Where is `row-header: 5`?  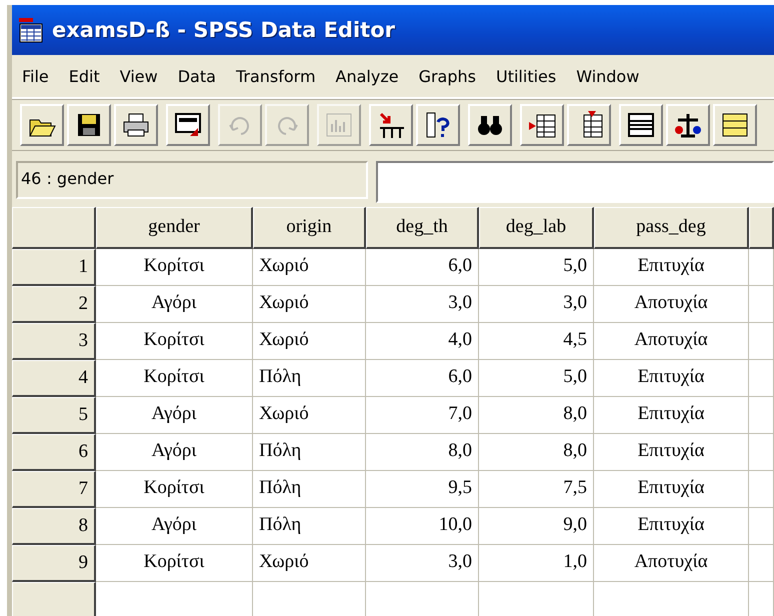 row-header: 5 is located at coordinates (54, 415).